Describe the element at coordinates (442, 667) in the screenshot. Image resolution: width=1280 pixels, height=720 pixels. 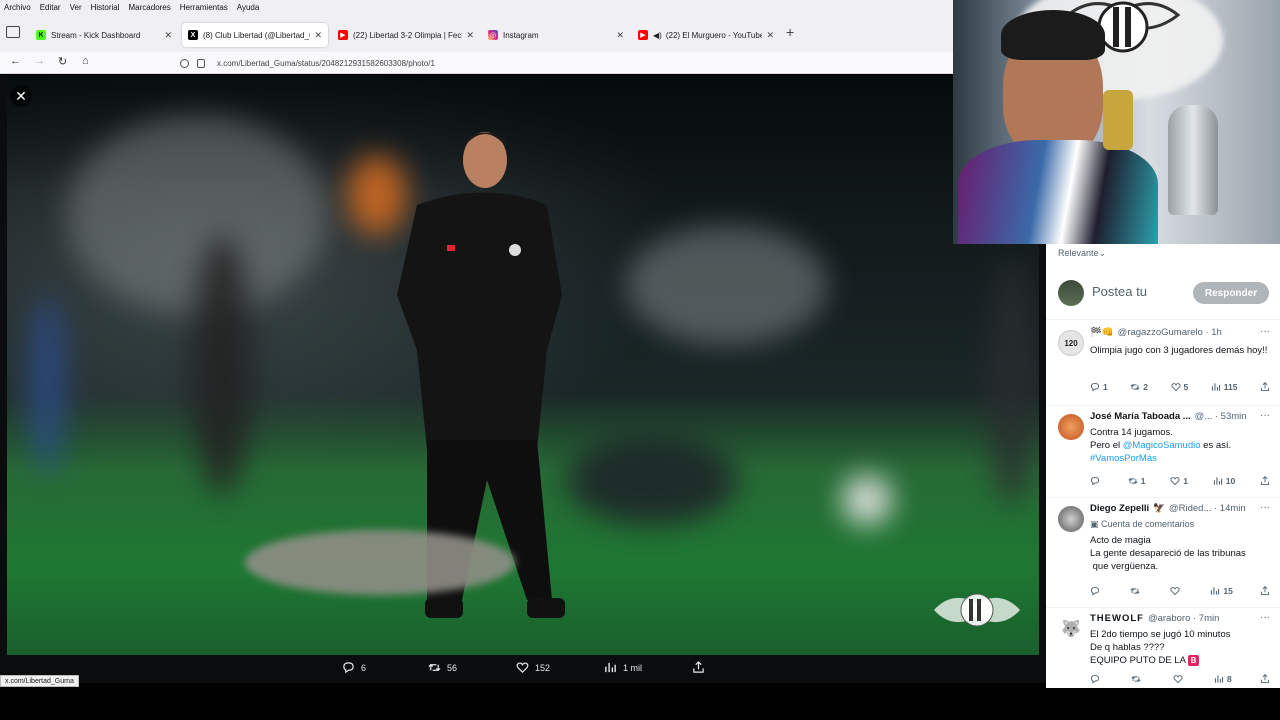
I see `repost-action: 56` at that location.